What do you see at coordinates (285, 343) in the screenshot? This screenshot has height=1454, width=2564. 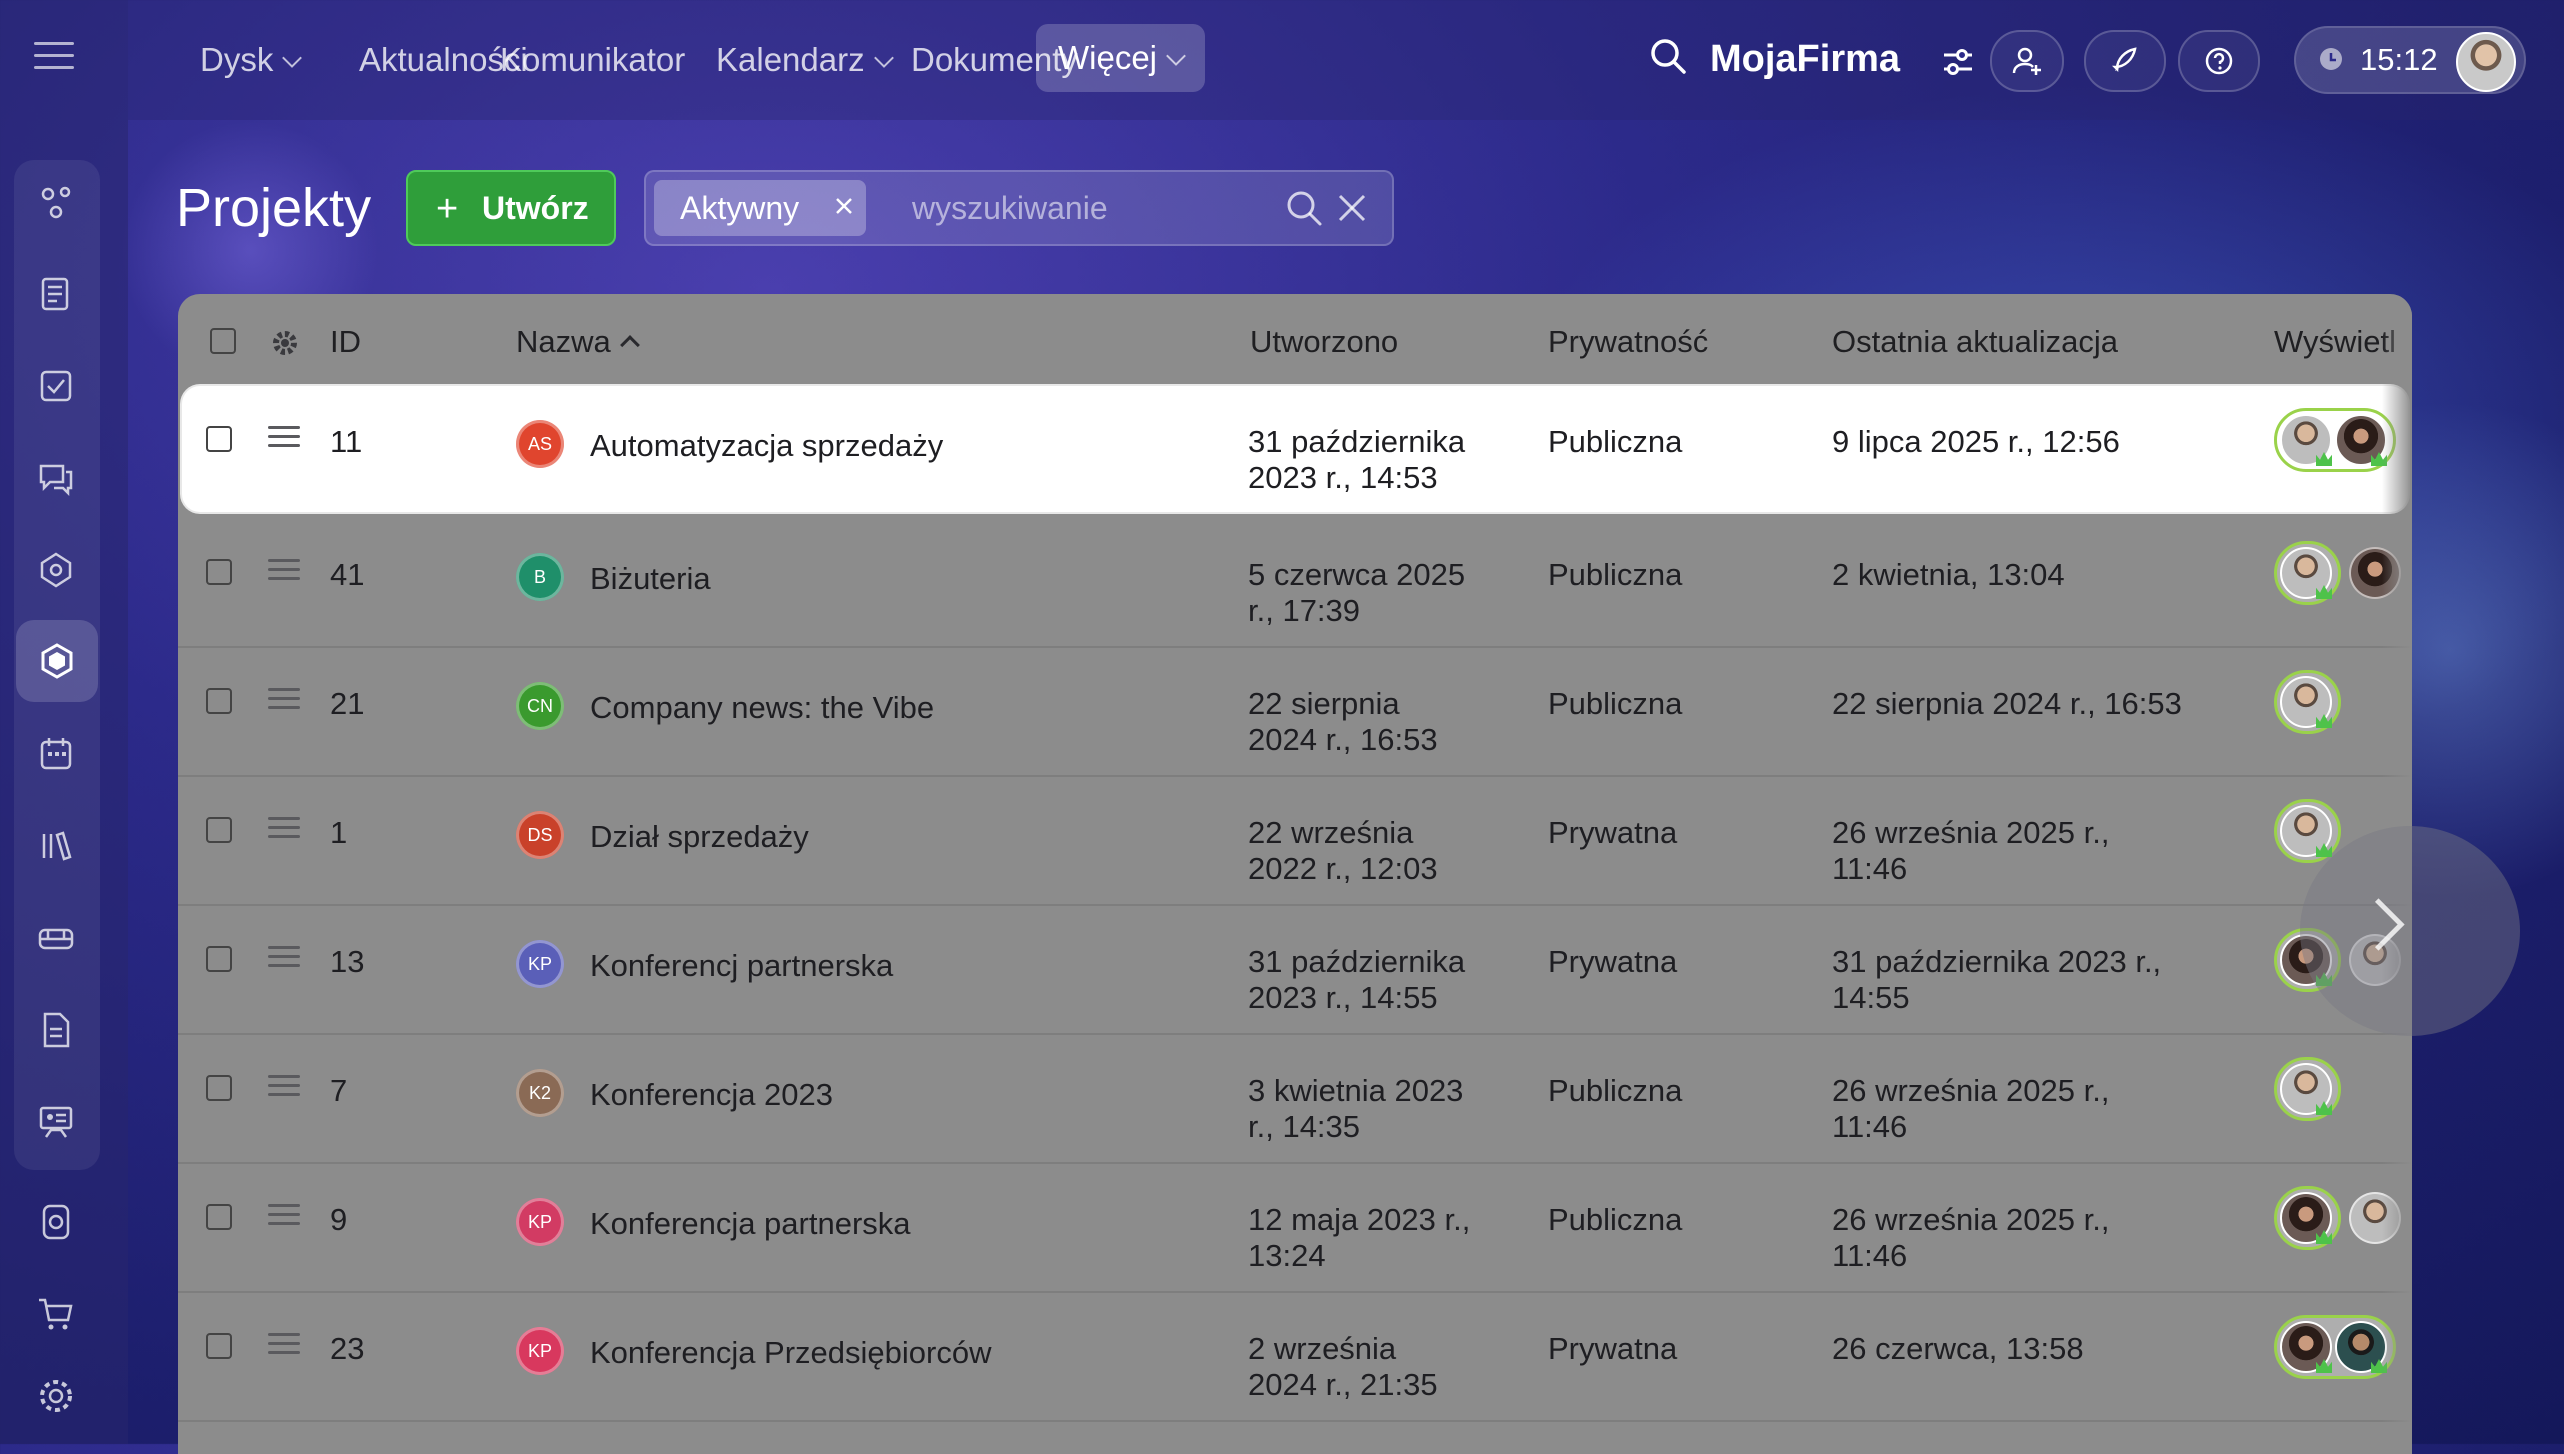 I see `gear-icon` at bounding box center [285, 343].